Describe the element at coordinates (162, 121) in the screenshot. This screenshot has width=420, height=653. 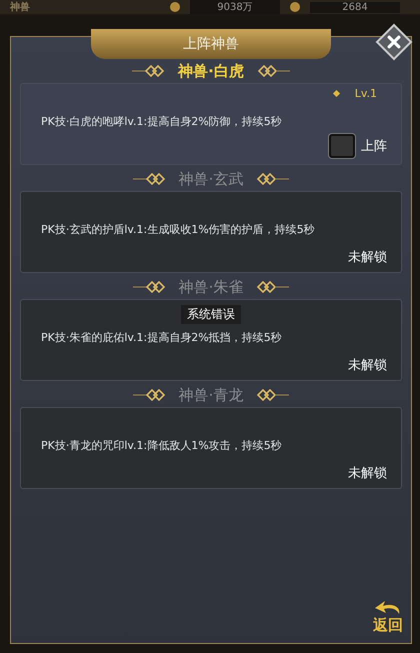
I see `skill-description: PK技·白虎的咆哮lv.1:提高自身2%防御，持续5秒` at that location.